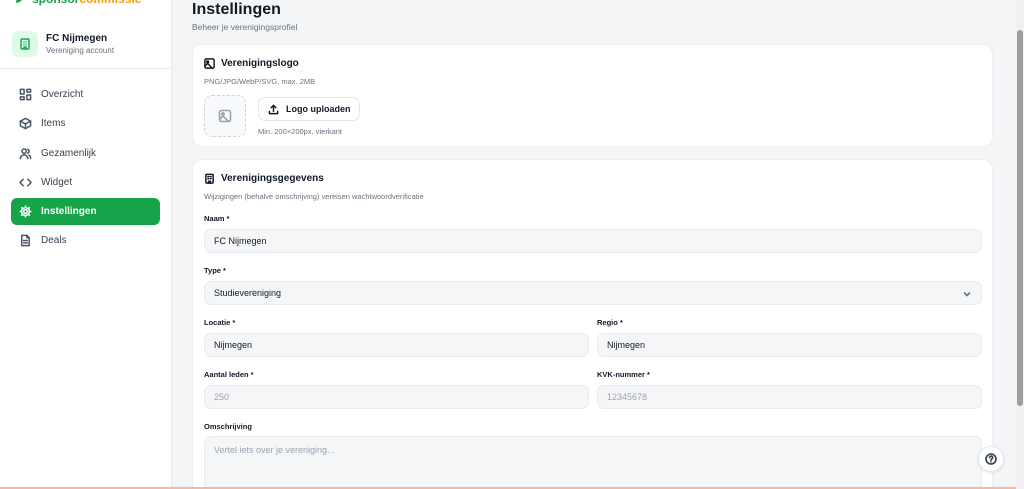  Describe the element at coordinates (25, 94) in the screenshot. I see `grid-icon` at that location.